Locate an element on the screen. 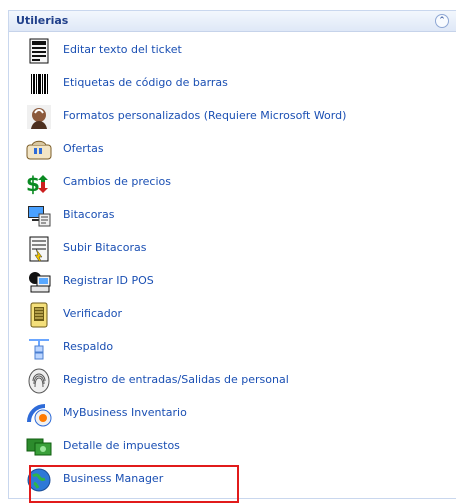 This screenshot has height=503, width=456. item-label: Ofertas is located at coordinates (83, 148).